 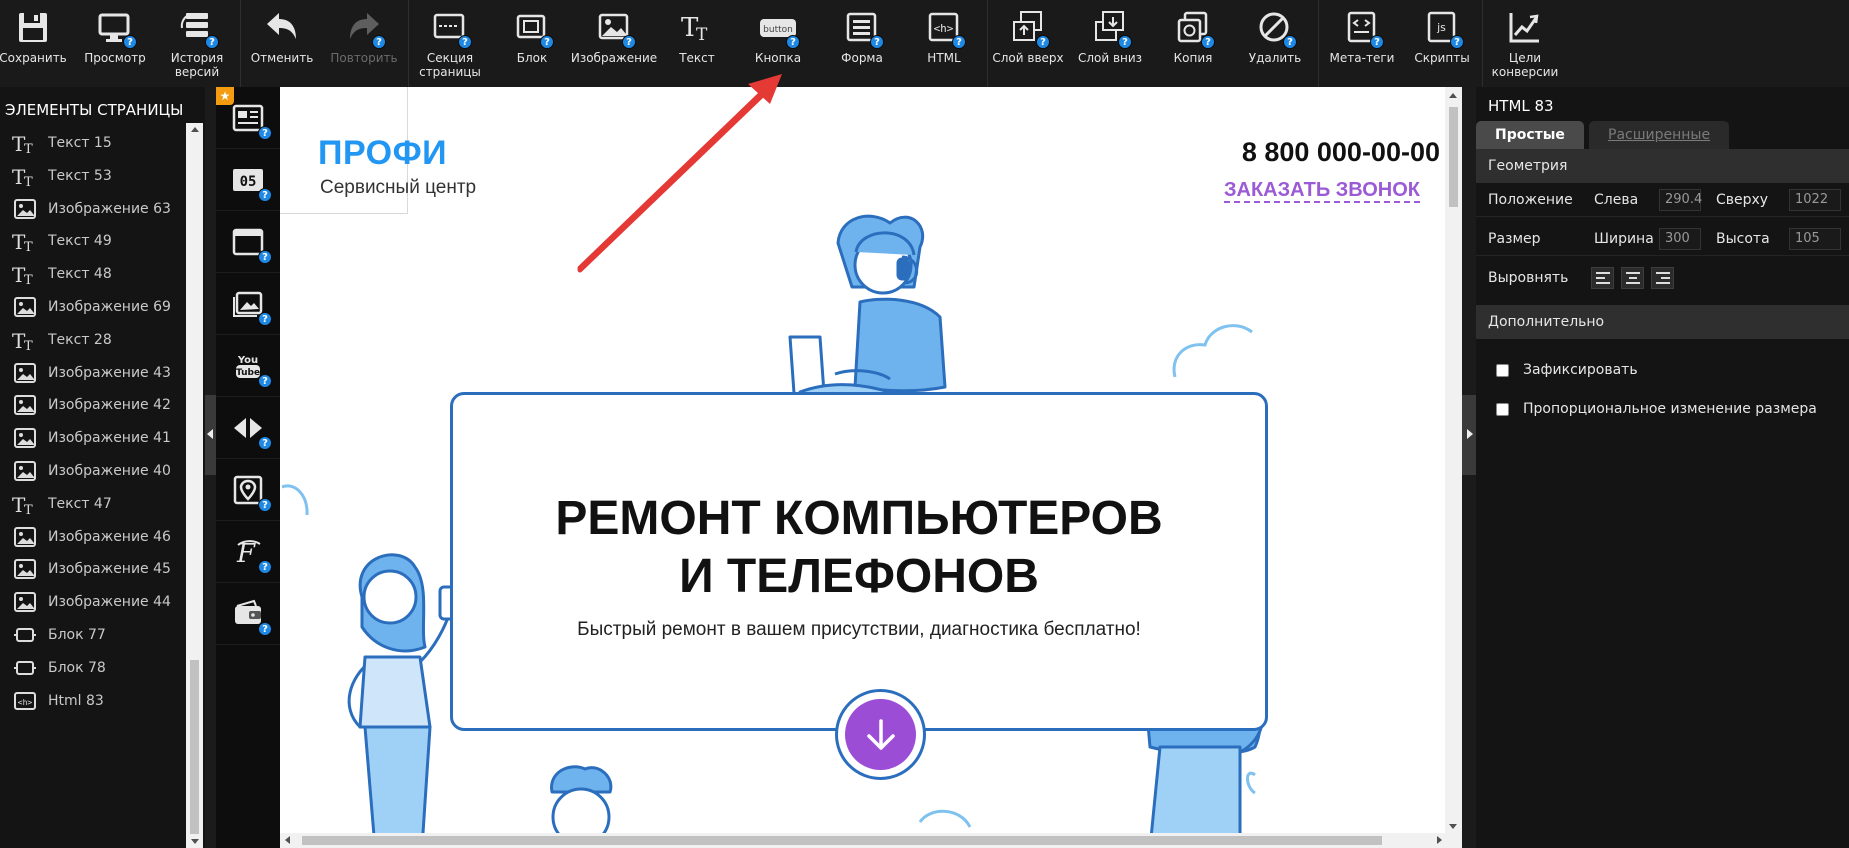 I want to click on elements-scrollbar, so click(x=194, y=485).